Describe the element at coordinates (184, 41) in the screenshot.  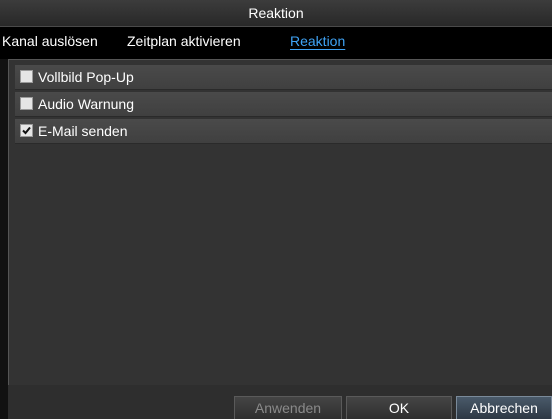
I see `tab-zeitplan-aktivieren: Zeitplan aktivieren` at that location.